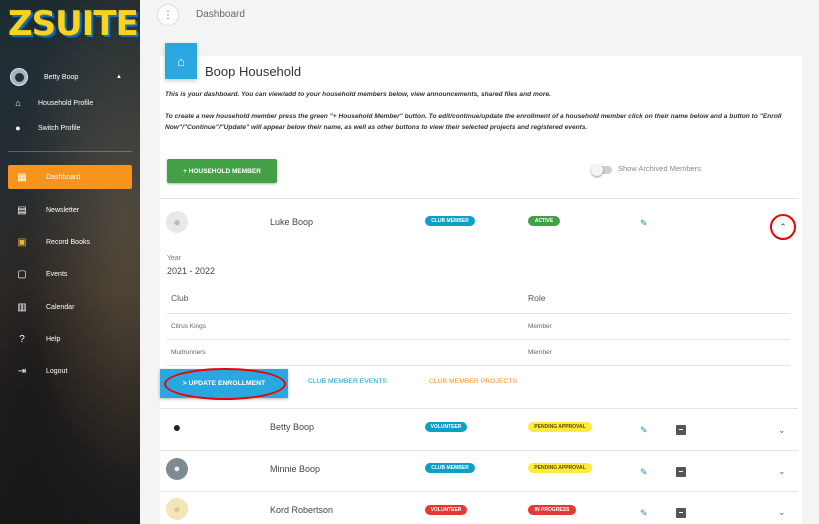  I want to click on newsletter-icon: ▤, so click(22, 210).